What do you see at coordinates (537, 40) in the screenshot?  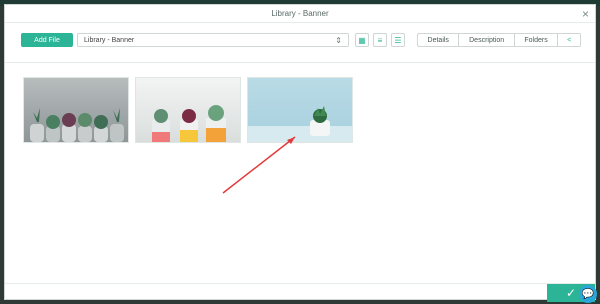 I see `tab-folders: Folders` at bounding box center [537, 40].